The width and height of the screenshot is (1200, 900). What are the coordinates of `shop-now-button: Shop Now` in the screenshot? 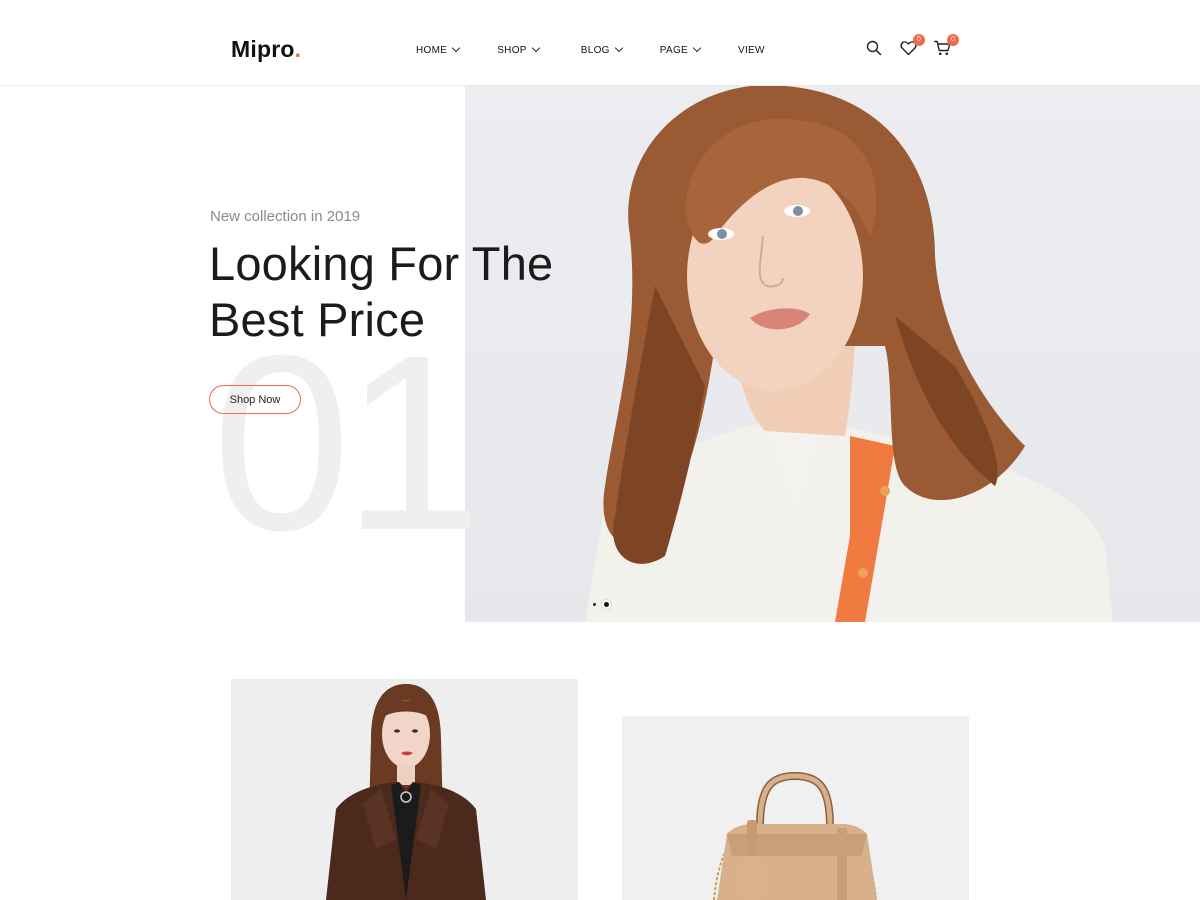 It's located at (255, 399).